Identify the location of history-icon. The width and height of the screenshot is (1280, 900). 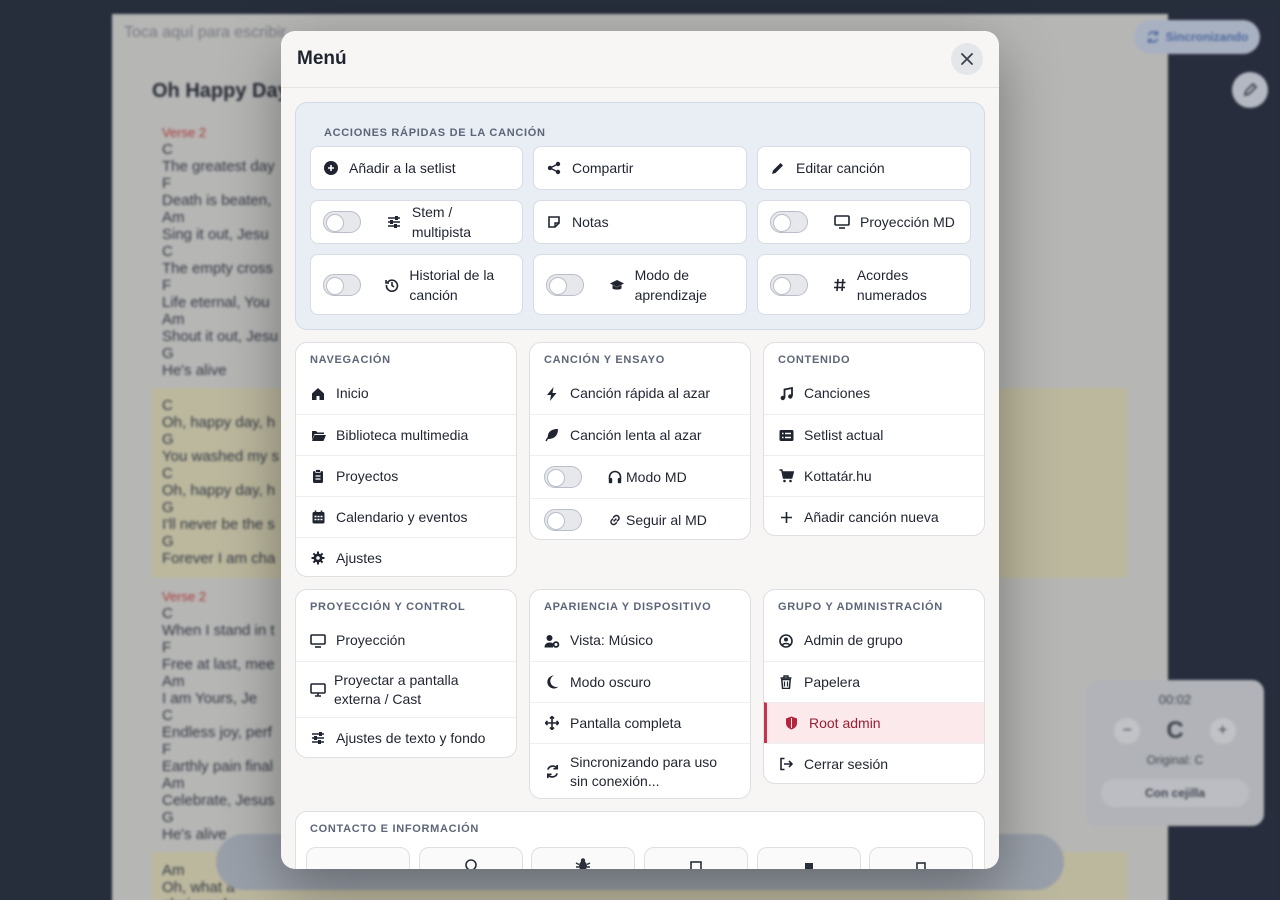
(392, 285).